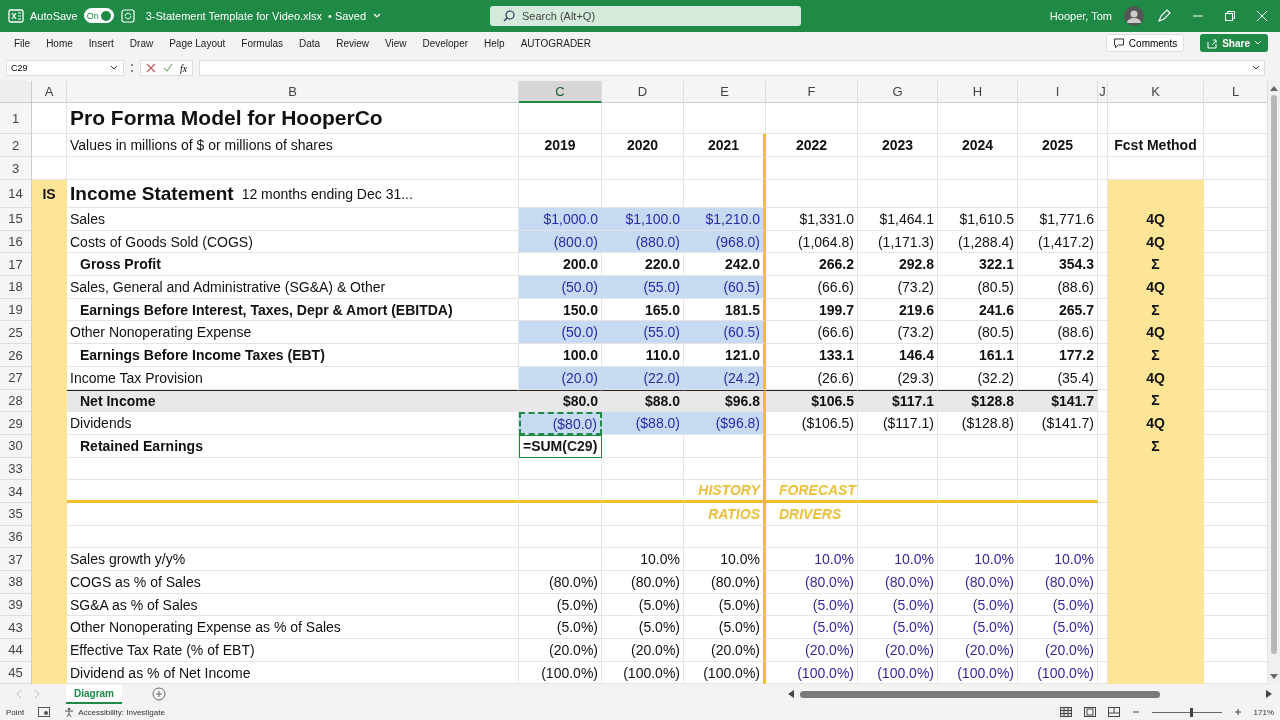 The image size is (1280, 720). Describe the element at coordinates (898, 287) in the screenshot. I see `table-cell: (73.2)` at that location.